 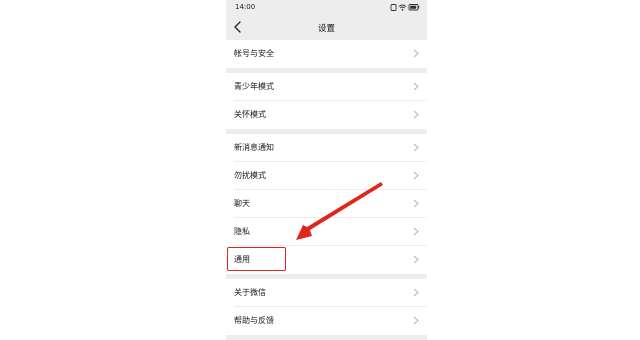 What do you see at coordinates (242, 203) in the screenshot?
I see `settings-item-label: 聊天` at bounding box center [242, 203].